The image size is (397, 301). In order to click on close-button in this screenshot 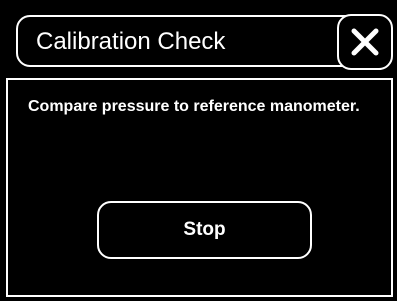, I will do `click(365, 42)`.